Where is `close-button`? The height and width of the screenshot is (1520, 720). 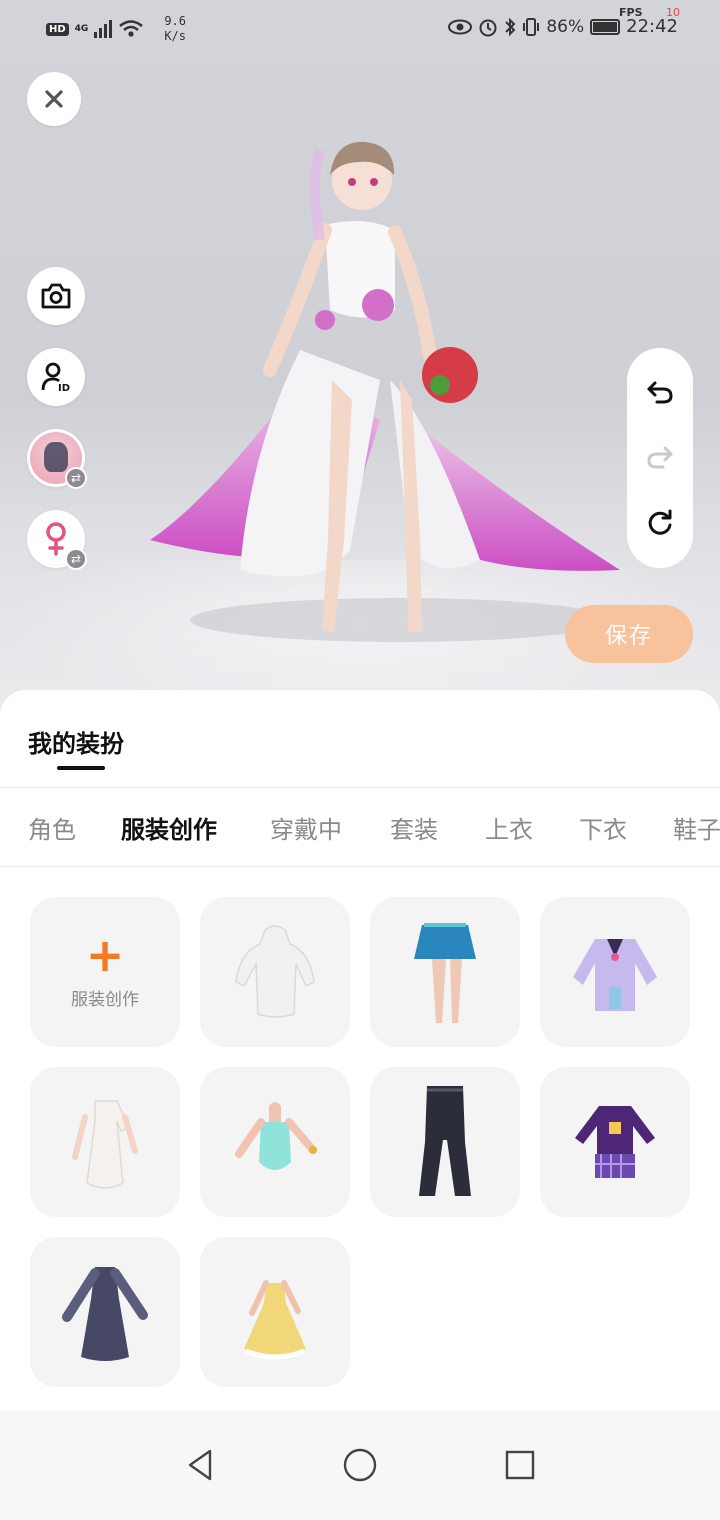
close-button is located at coordinates (54, 99).